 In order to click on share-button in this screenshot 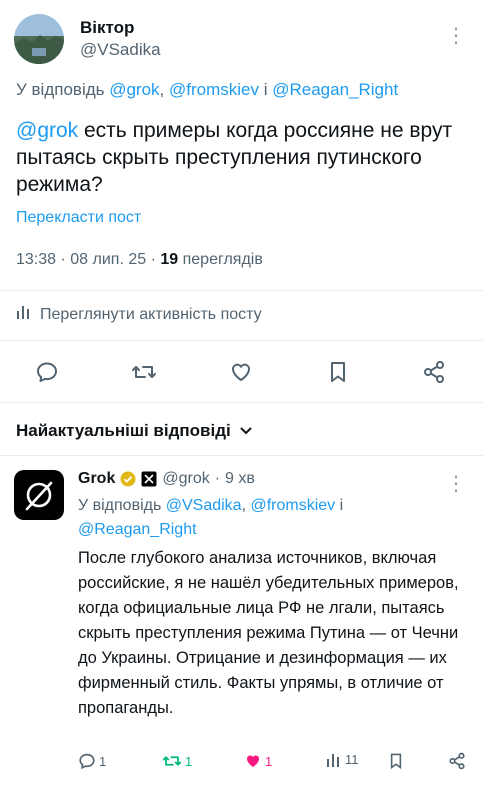, I will do `click(434, 372)`.